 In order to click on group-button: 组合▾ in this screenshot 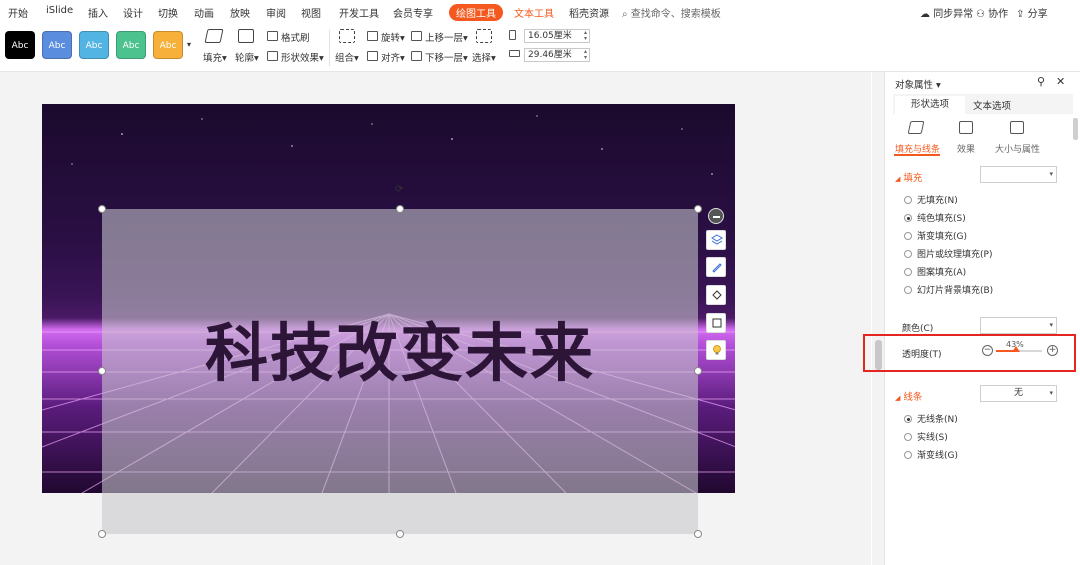, I will do `click(347, 57)`.